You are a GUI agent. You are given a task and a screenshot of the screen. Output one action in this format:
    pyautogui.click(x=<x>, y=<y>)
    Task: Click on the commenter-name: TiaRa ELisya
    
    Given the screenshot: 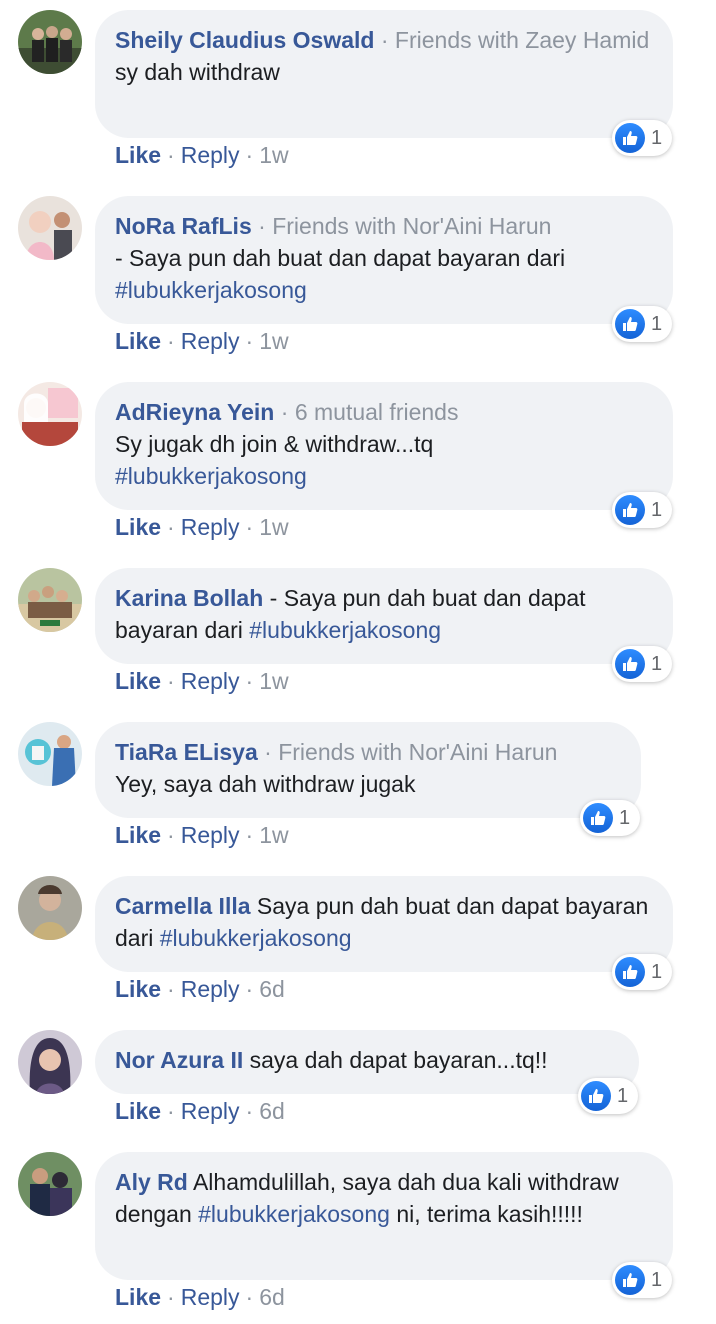 What is the action you would take?
    pyautogui.click(x=186, y=752)
    